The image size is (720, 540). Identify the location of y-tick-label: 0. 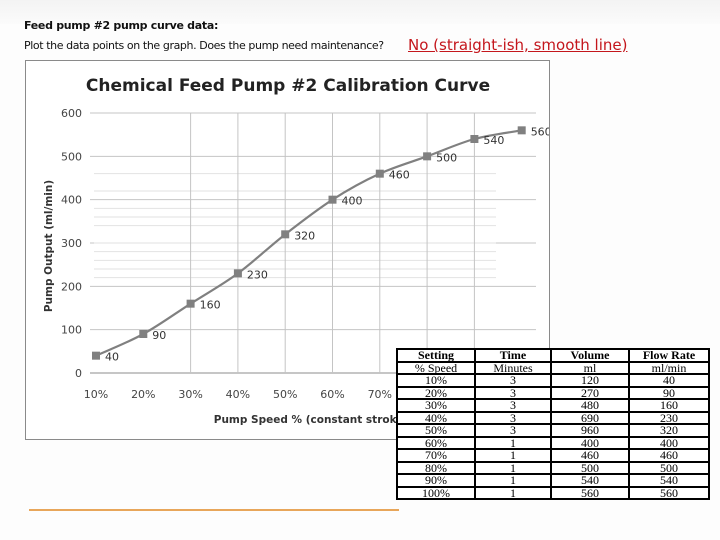
(78, 373).